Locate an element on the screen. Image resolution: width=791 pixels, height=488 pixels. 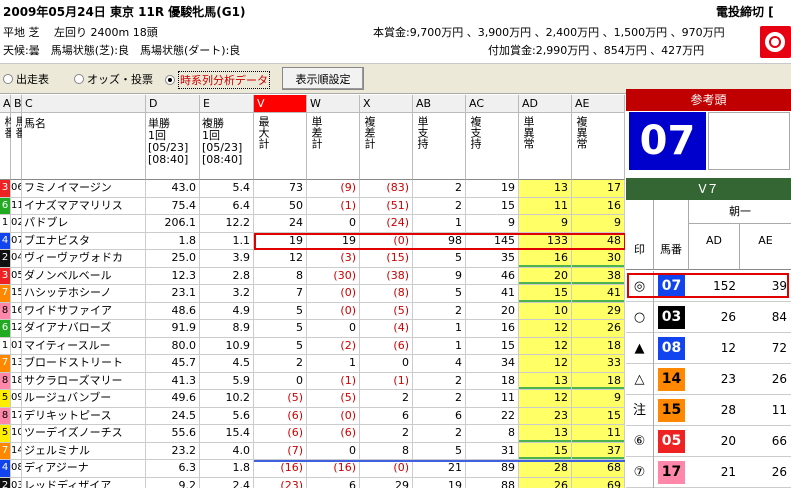
table-row: 407ブエナビスタ1.81.11919(0)9814513348 is located at coordinates (312, 241).